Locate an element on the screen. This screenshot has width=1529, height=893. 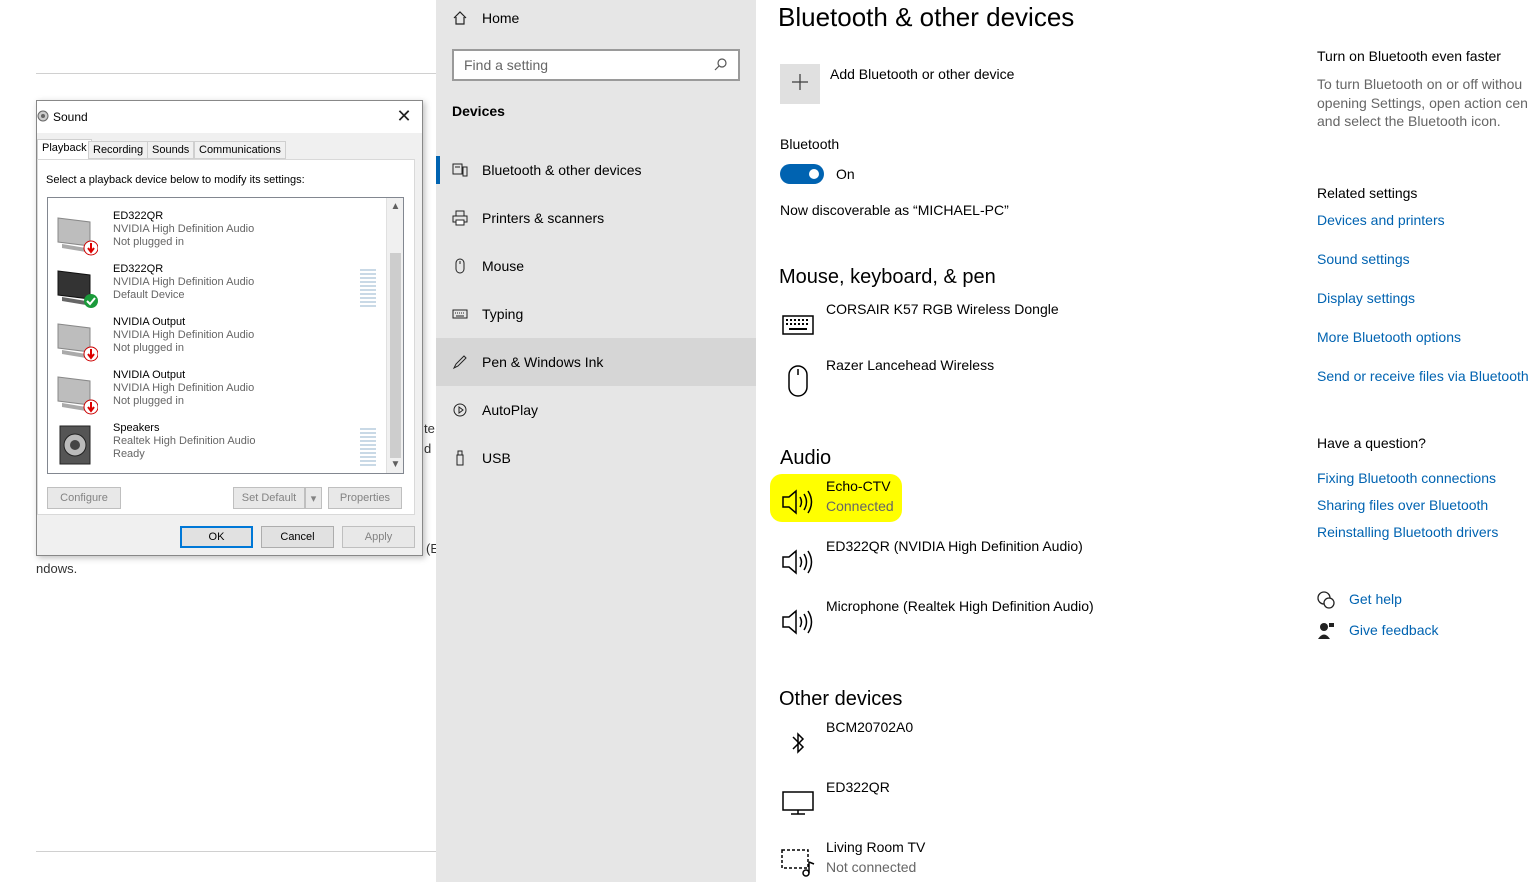
tab-recording: Recording is located at coordinates (118, 150).